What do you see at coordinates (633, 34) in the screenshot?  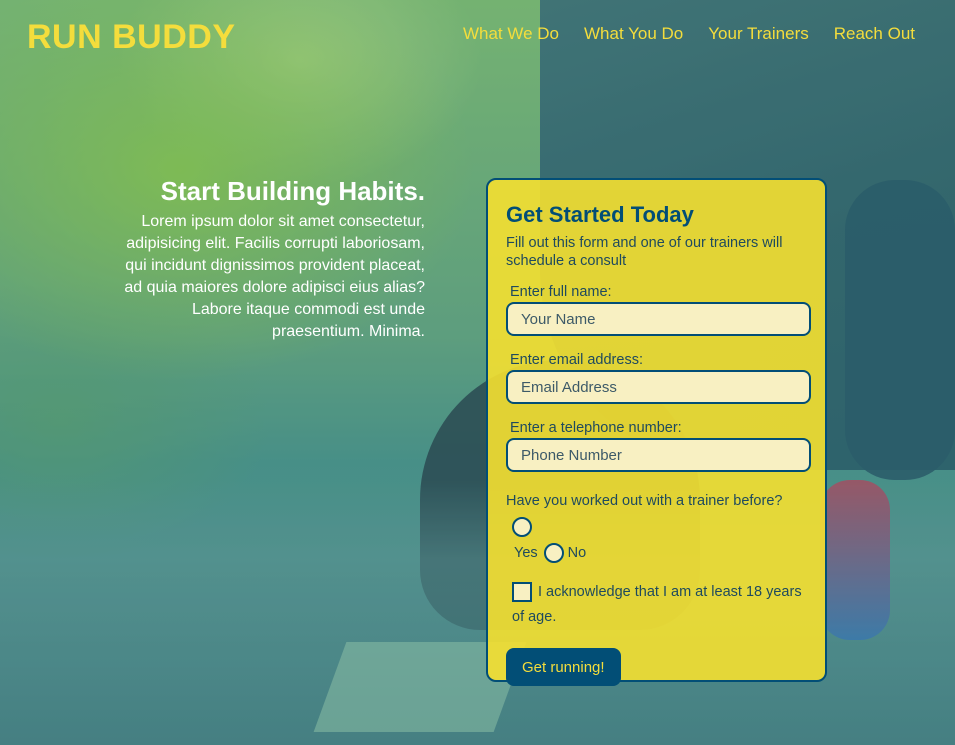 I see `nav-what-you-do: What You Do` at bounding box center [633, 34].